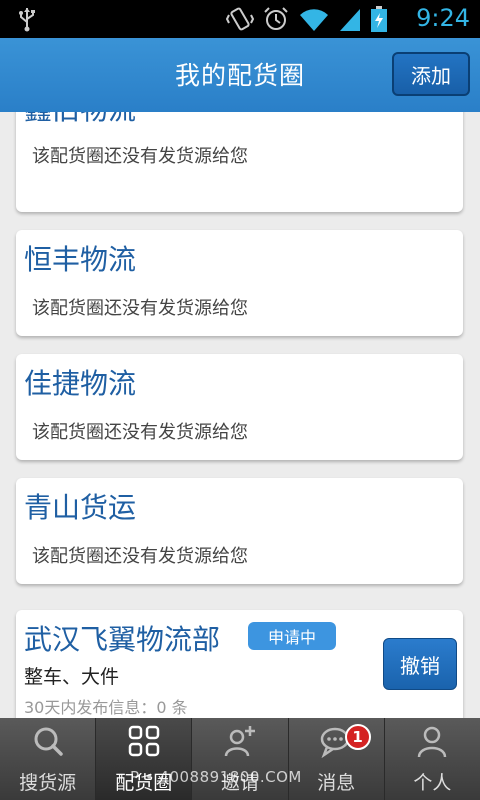 The width and height of the screenshot is (480, 800). I want to click on status-bar: 9:24, so click(240, 19).